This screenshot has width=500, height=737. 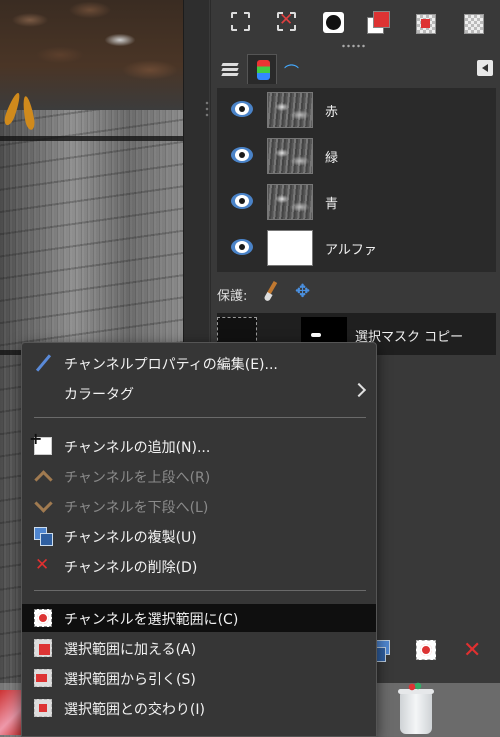 I want to click on channel-name: 赤, so click(x=332, y=112).